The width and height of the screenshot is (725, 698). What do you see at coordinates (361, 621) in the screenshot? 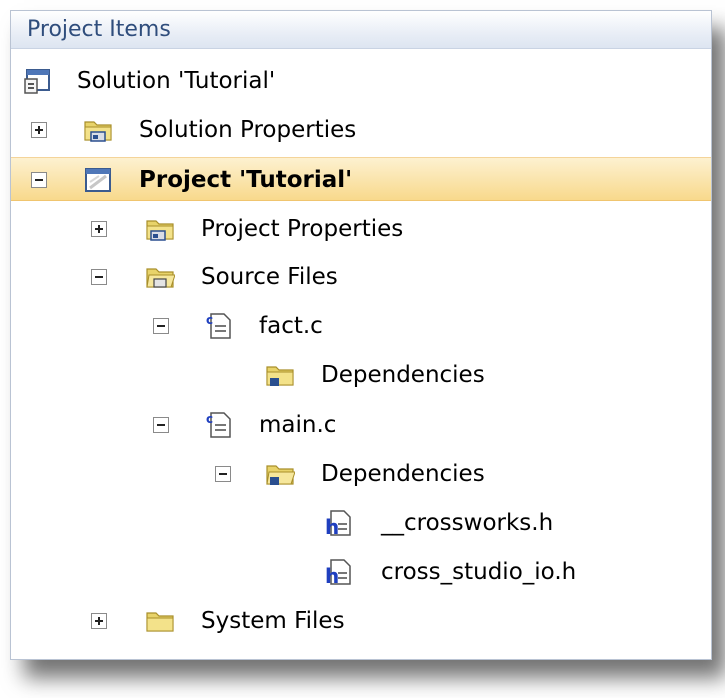
I see `tree-item-system-files: System Files` at bounding box center [361, 621].